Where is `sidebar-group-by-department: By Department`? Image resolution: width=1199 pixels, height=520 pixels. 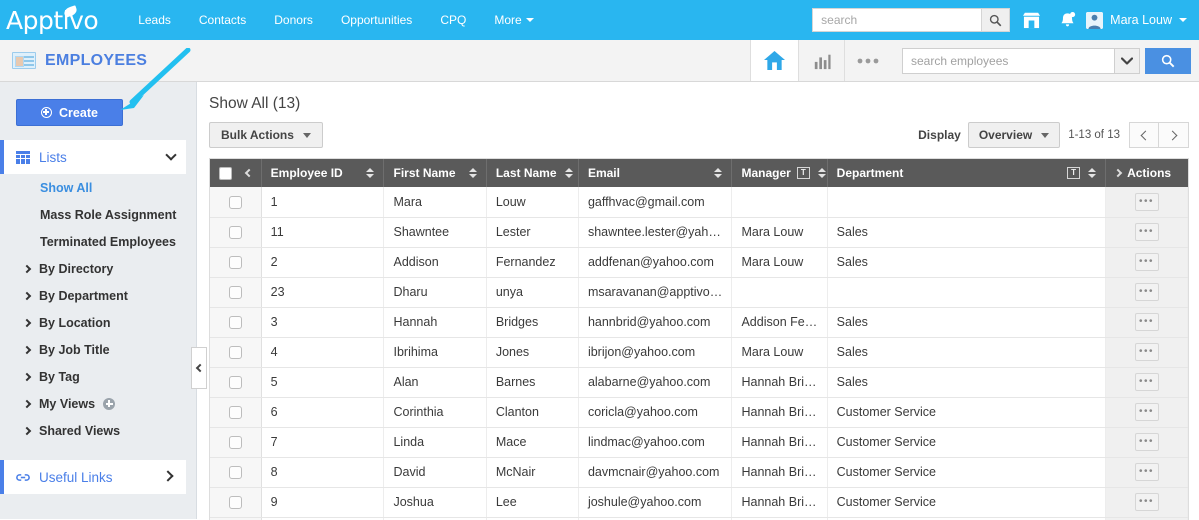
sidebar-group-by-department: By Department is located at coordinates (98, 295).